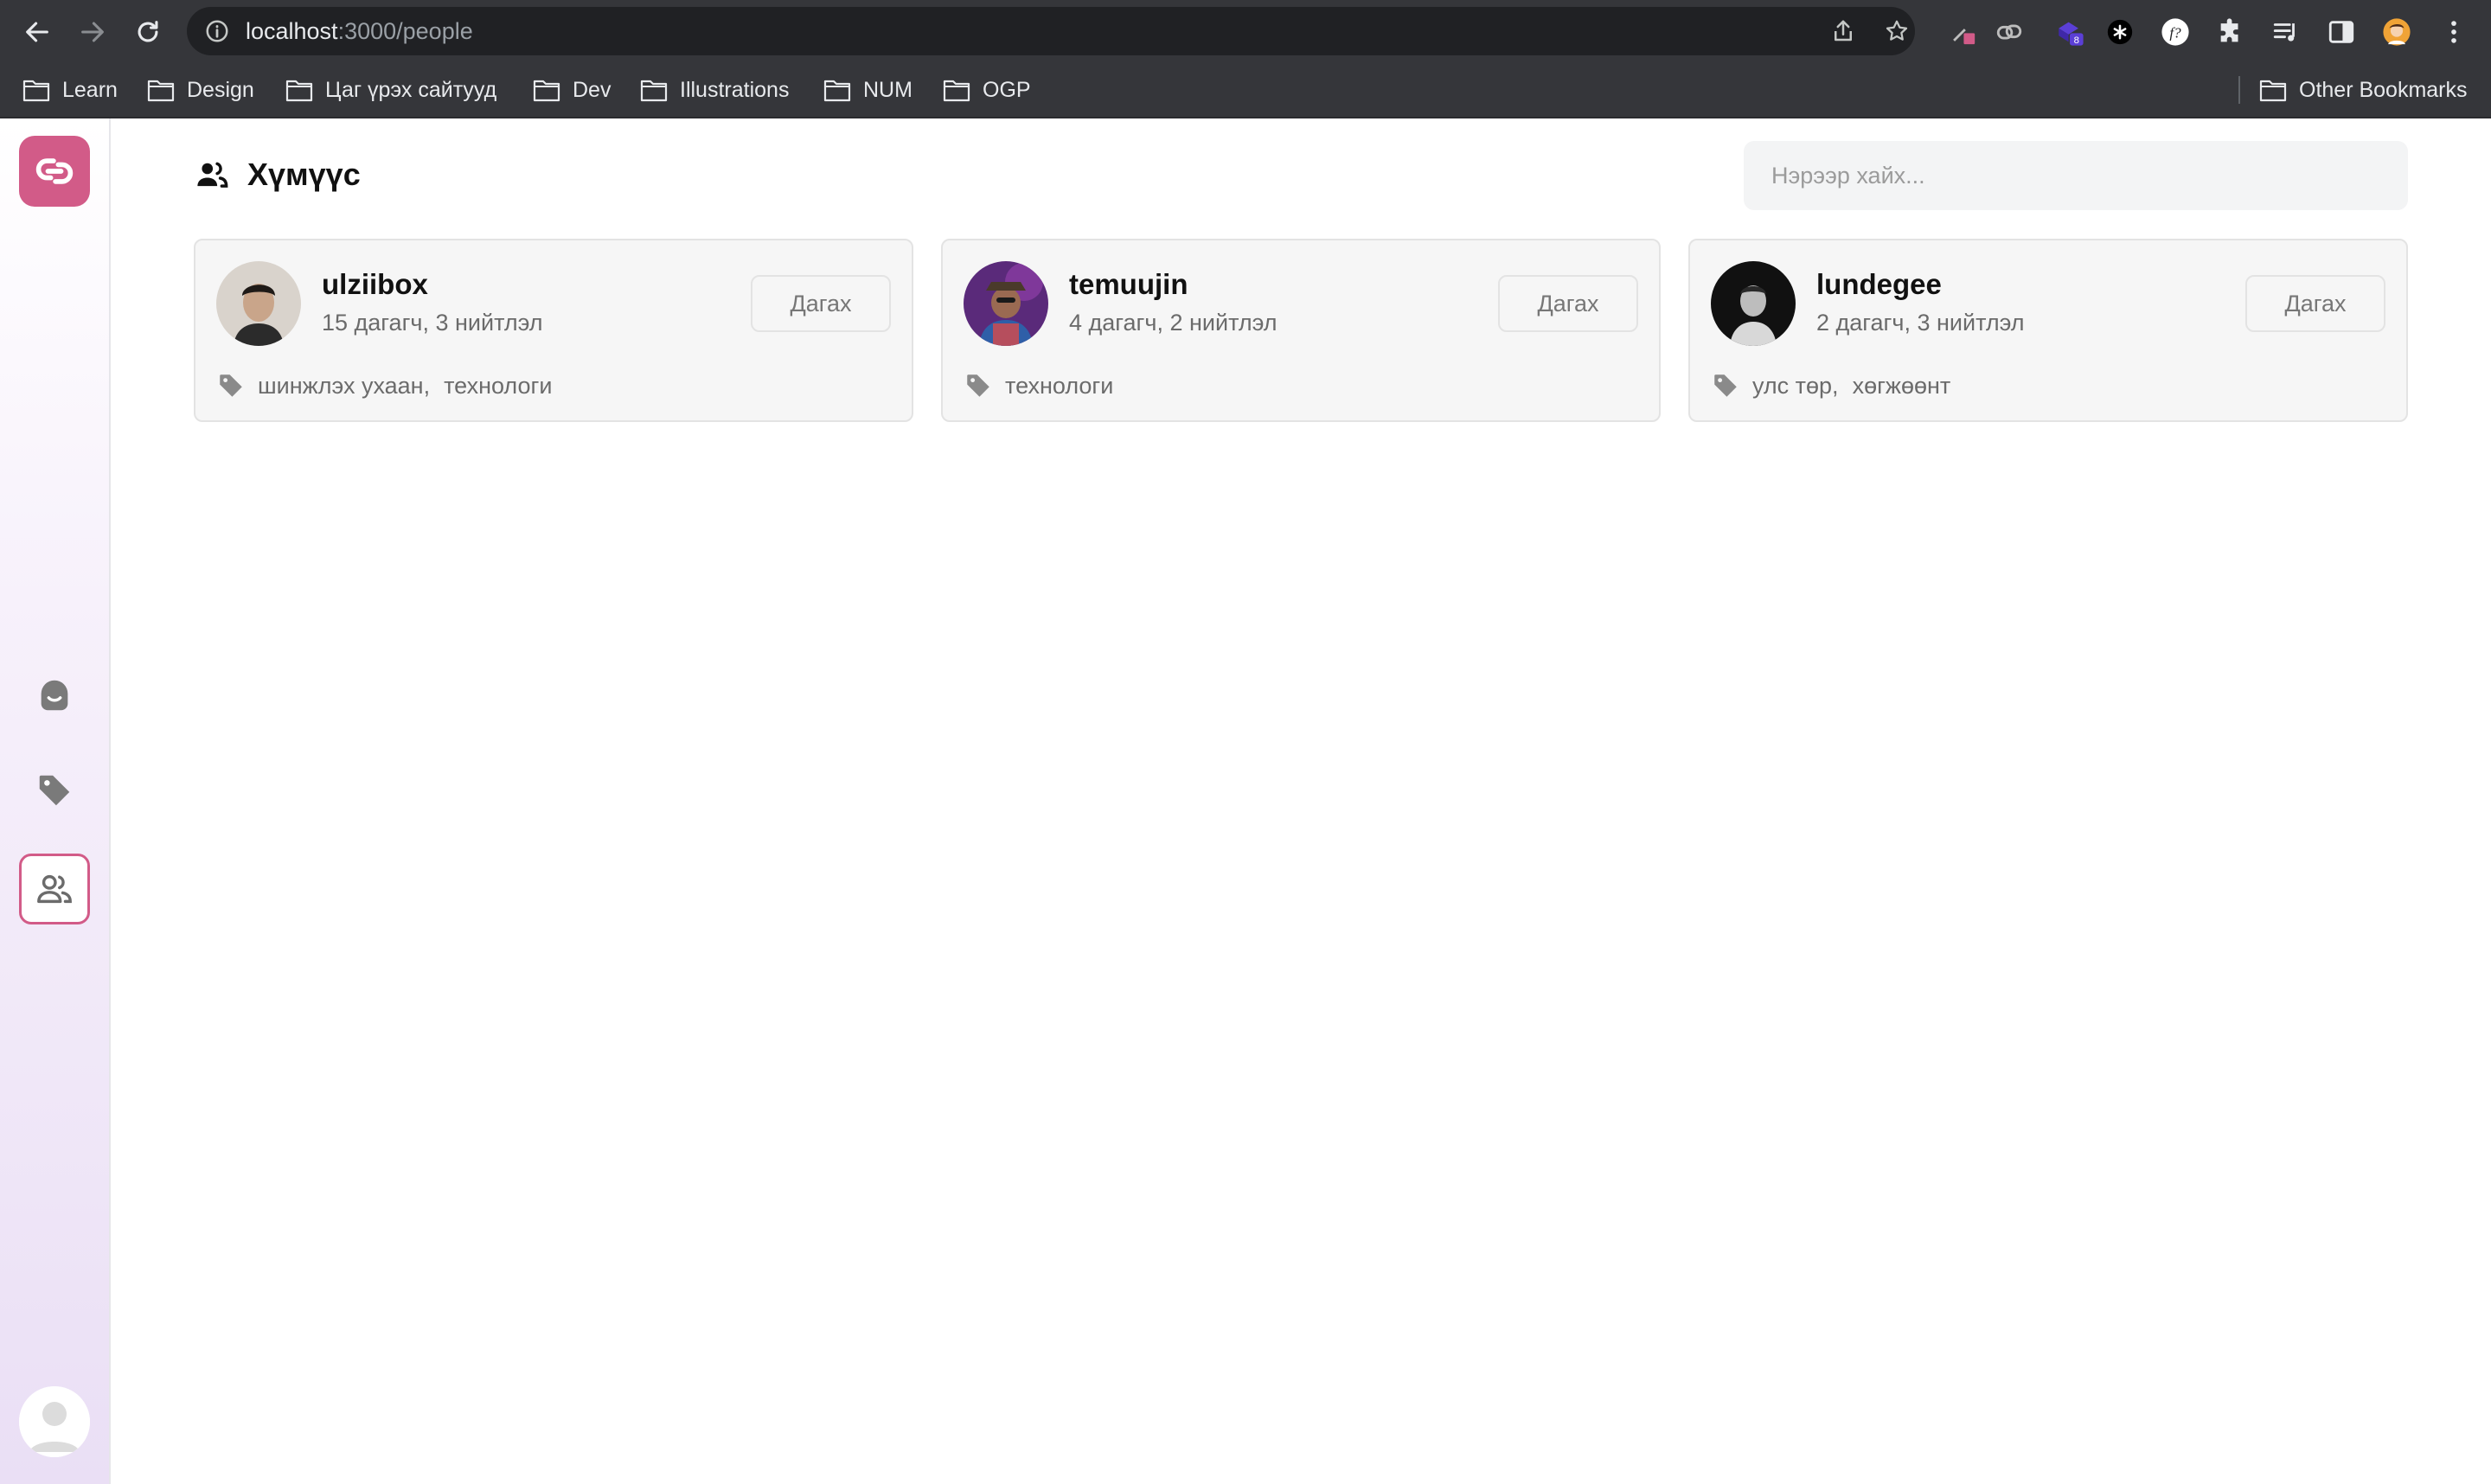  I want to click on bookmark-folder: OGP, so click(987, 89).